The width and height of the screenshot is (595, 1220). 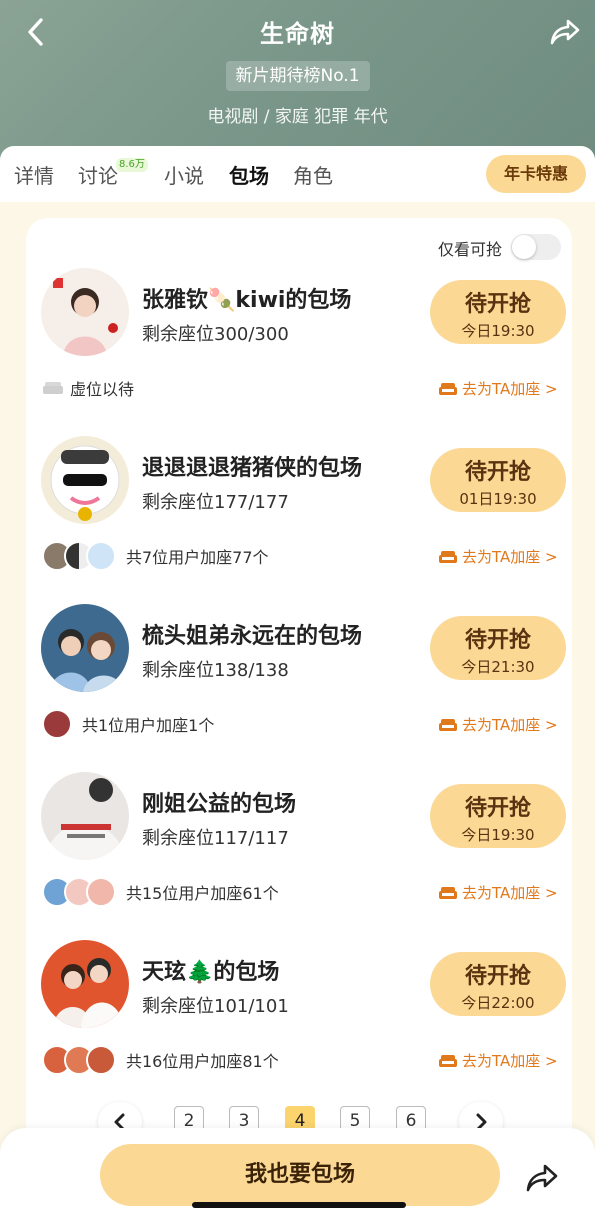 What do you see at coordinates (249, 174) in the screenshot?
I see `tab-screening: 包场` at bounding box center [249, 174].